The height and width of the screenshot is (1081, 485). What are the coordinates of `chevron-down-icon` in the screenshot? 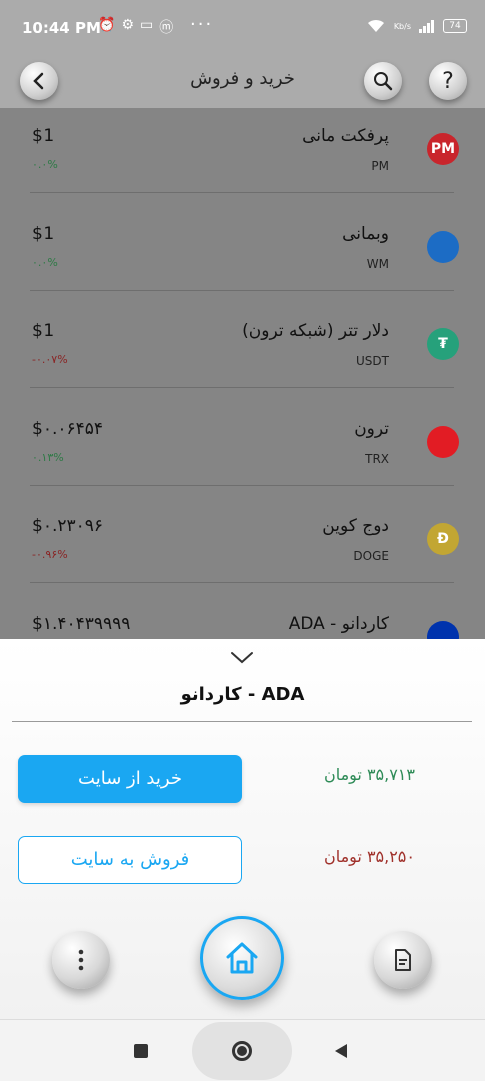 It's located at (242, 658).